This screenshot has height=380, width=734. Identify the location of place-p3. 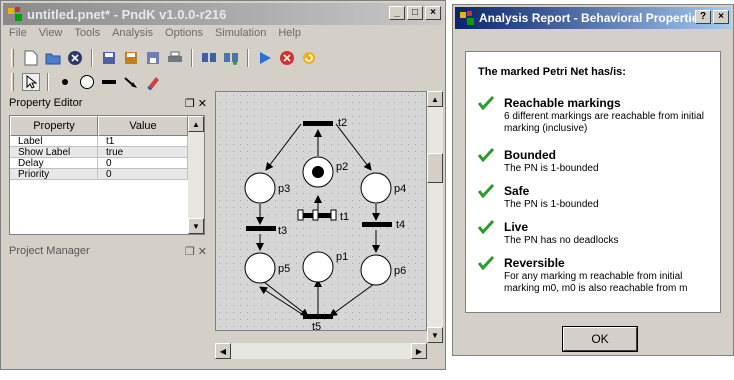
(260, 188).